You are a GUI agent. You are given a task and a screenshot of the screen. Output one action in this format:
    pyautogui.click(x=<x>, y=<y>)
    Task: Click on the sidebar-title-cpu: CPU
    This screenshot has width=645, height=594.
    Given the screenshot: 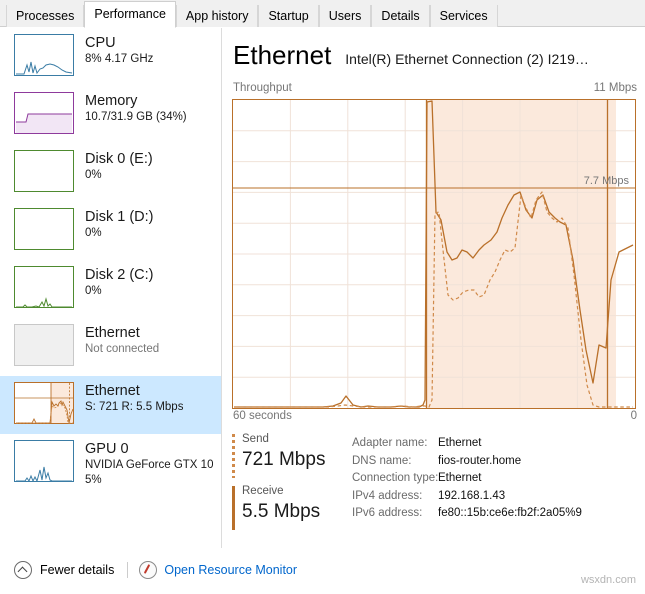 What is the action you would take?
    pyautogui.click(x=100, y=43)
    